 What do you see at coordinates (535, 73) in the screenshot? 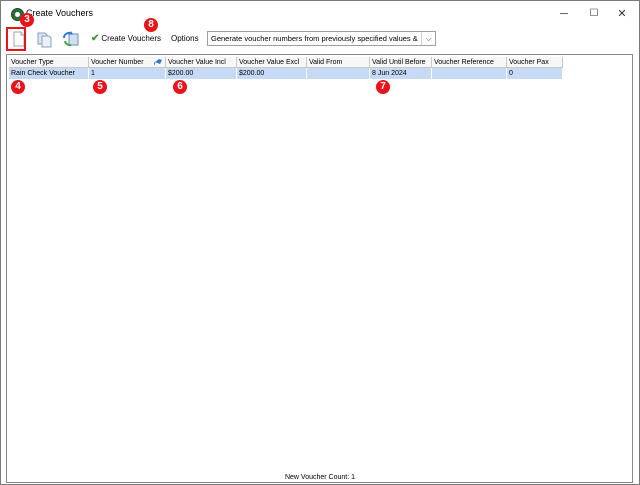
I see `cell-voucher-pax: 0` at bounding box center [535, 73].